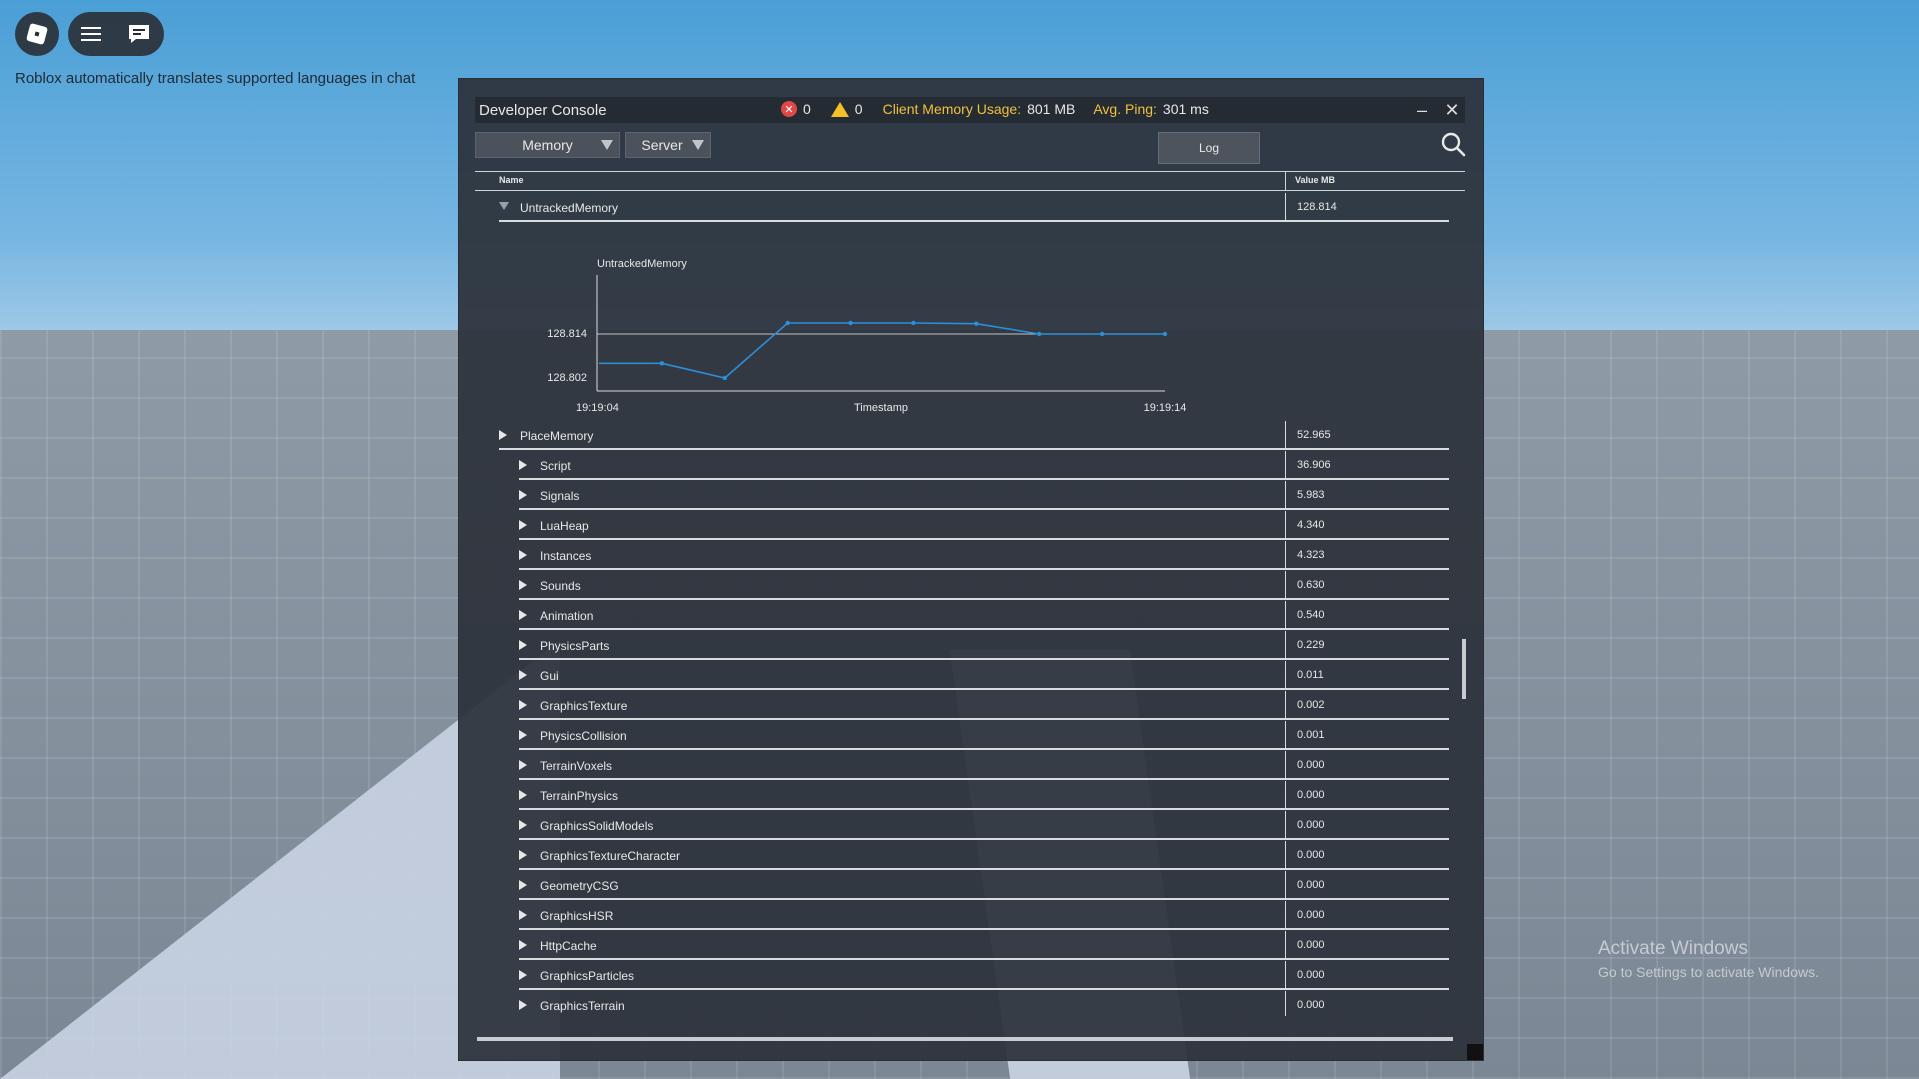 This screenshot has width=1919, height=1079. I want to click on row-name: TerrainVoxels, so click(576, 766).